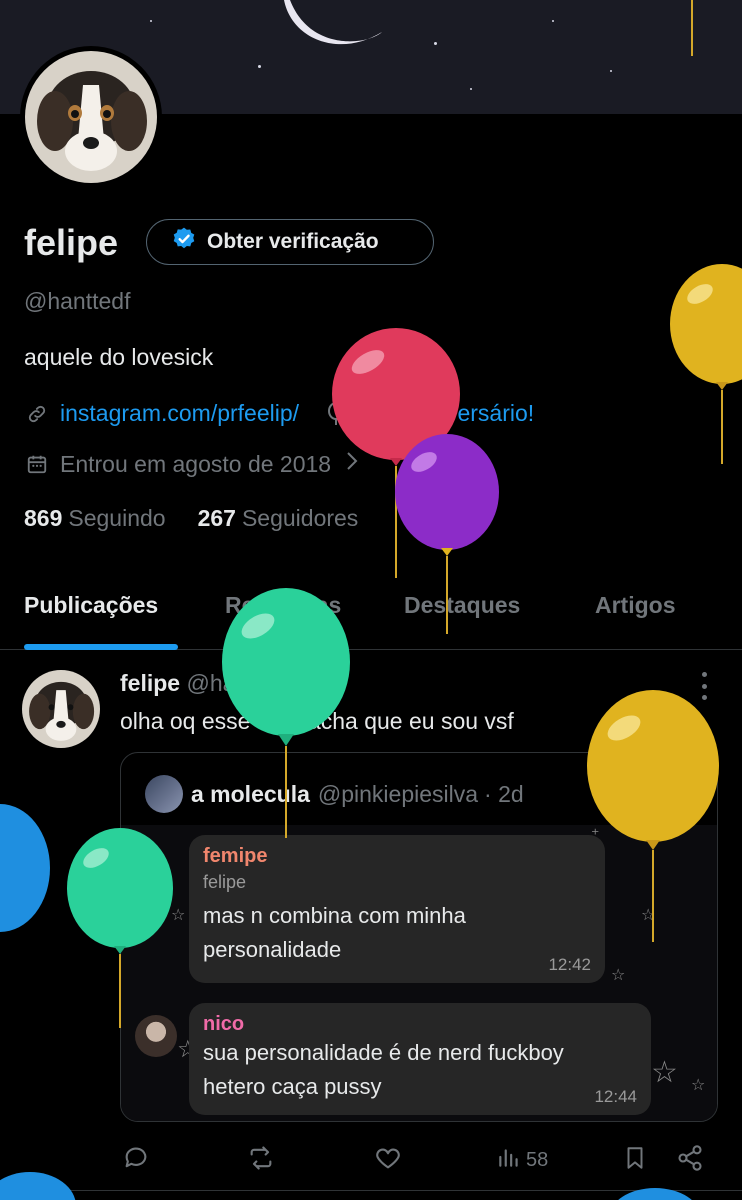 The height and width of the screenshot is (1200, 742). Describe the element at coordinates (462, 605) in the screenshot. I see `tab-destaques: Destaques` at that location.